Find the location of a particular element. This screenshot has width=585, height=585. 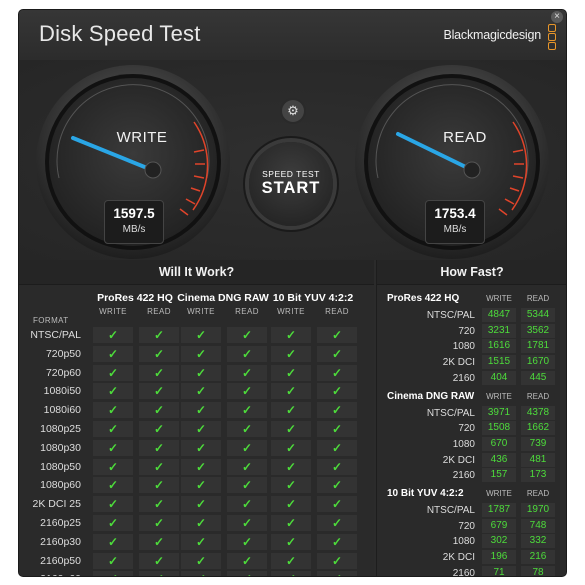

how-fast-row: 2K DCI 196 216 is located at coordinates (471, 557).